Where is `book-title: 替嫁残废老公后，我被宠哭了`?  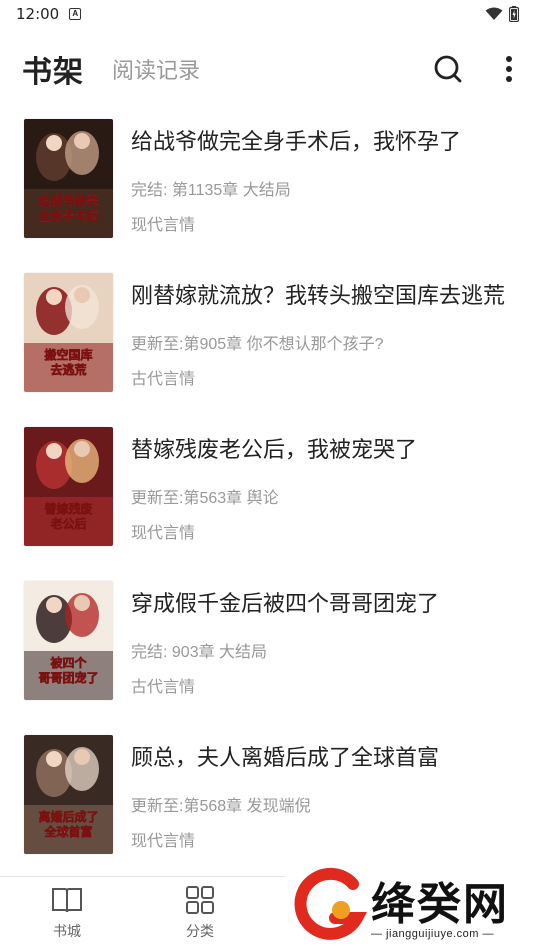
book-title: 替嫁残废老公后，我被宠哭了 is located at coordinates (274, 449).